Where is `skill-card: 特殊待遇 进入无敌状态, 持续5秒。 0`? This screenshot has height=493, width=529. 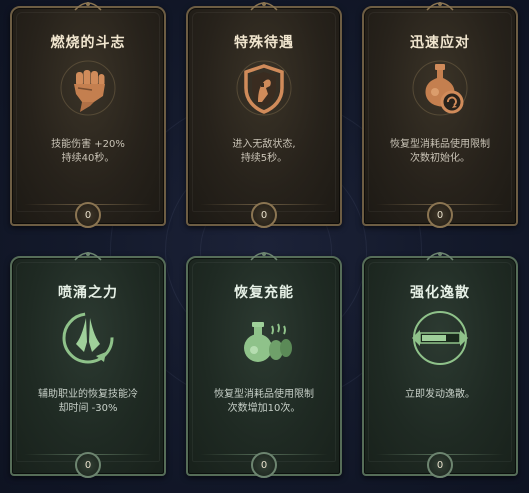 skill-card: 特殊待遇 进入无敌状态, 持续5秒。 0 is located at coordinates (264, 115).